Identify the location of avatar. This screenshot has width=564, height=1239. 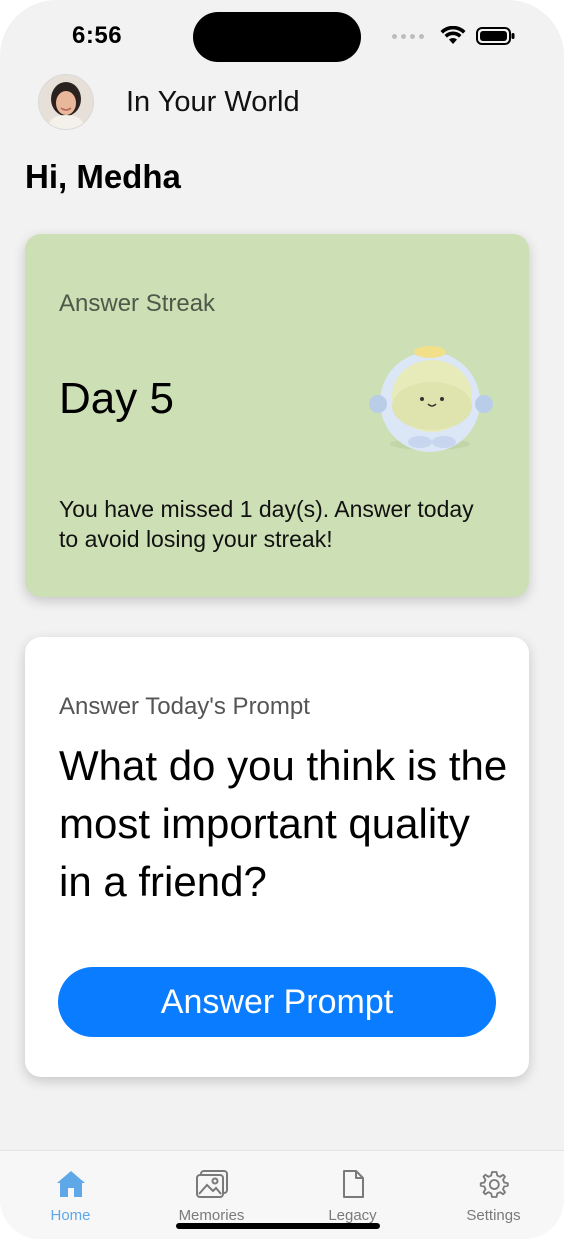
(66, 102).